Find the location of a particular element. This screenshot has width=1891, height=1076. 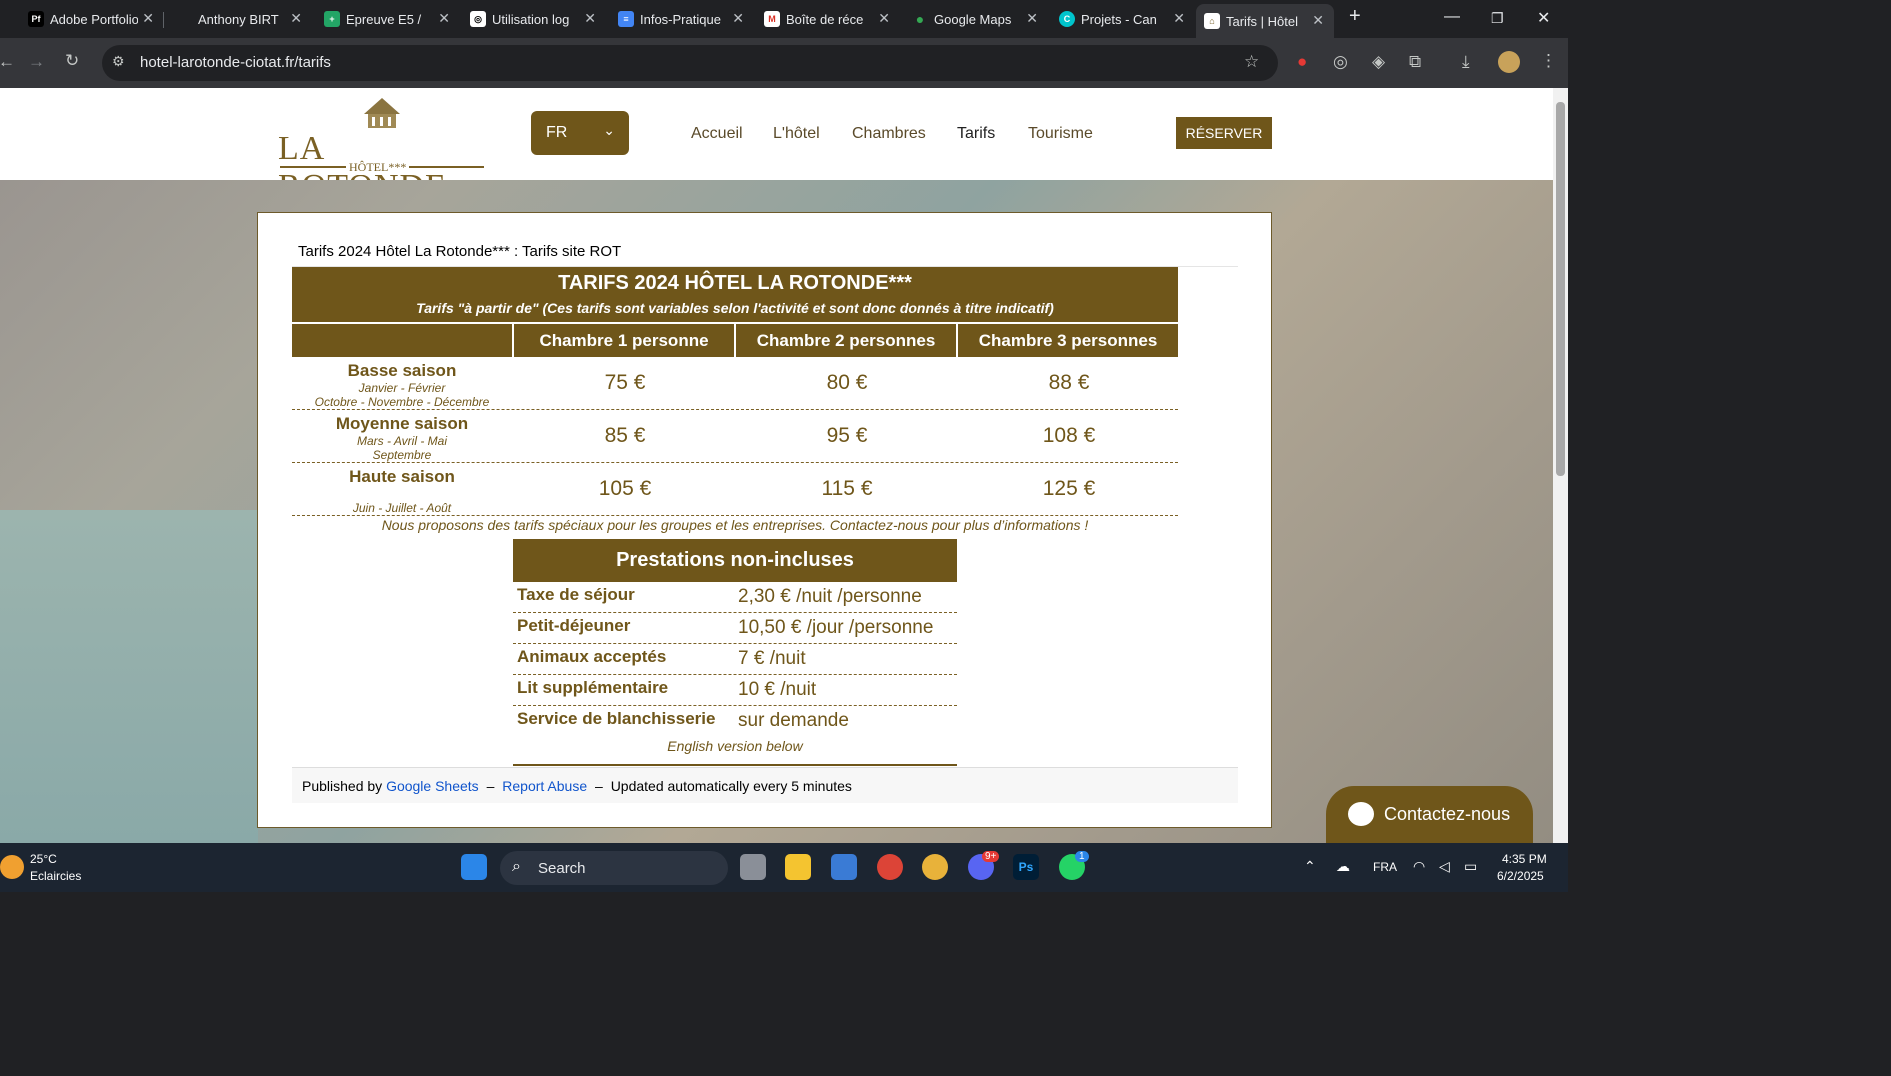

clock-date: 6/2/2025 is located at coordinates (1520, 876).